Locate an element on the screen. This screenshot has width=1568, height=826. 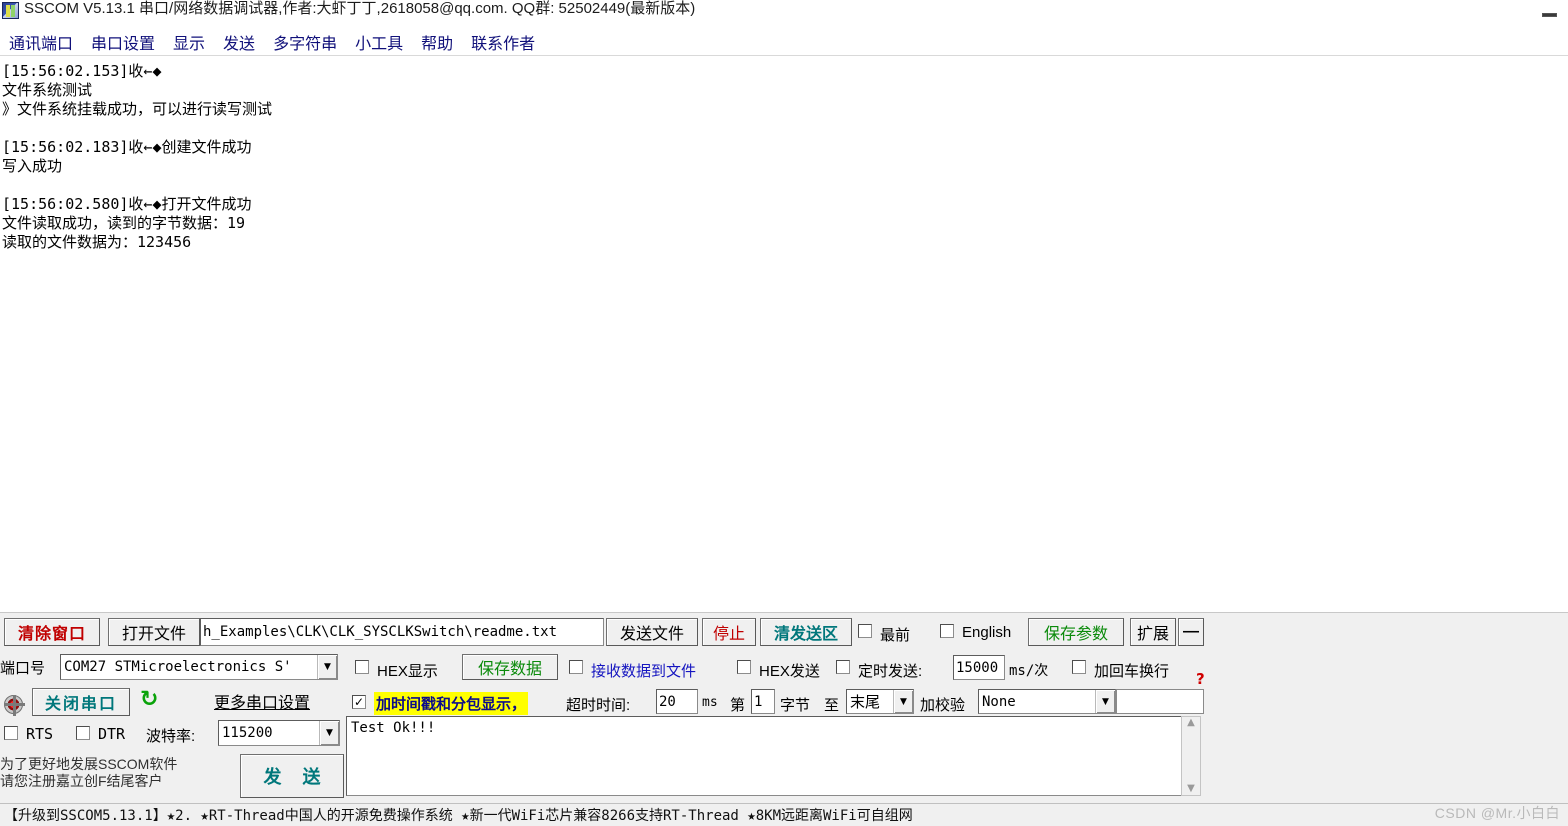
send-file-button: 发送文件 is located at coordinates (652, 632).